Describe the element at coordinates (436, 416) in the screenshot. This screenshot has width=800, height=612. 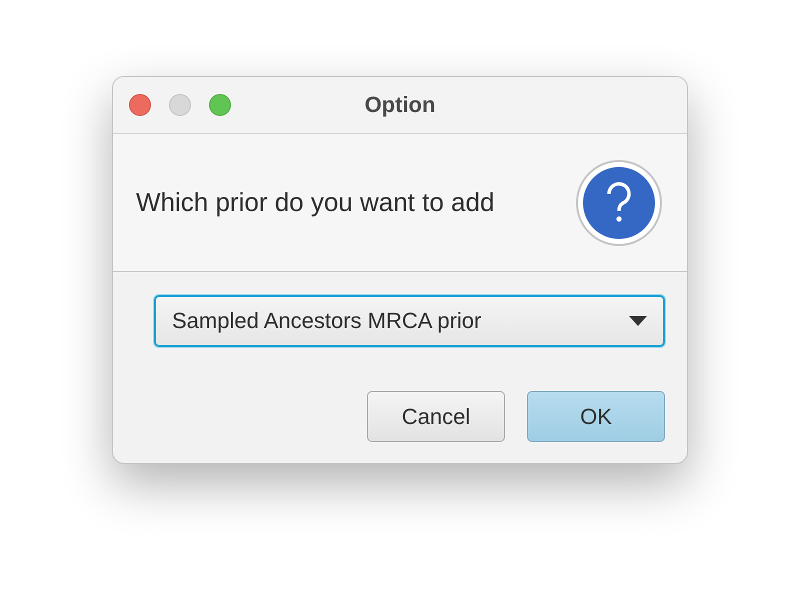
I see `cancel-button: Cancel` at that location.